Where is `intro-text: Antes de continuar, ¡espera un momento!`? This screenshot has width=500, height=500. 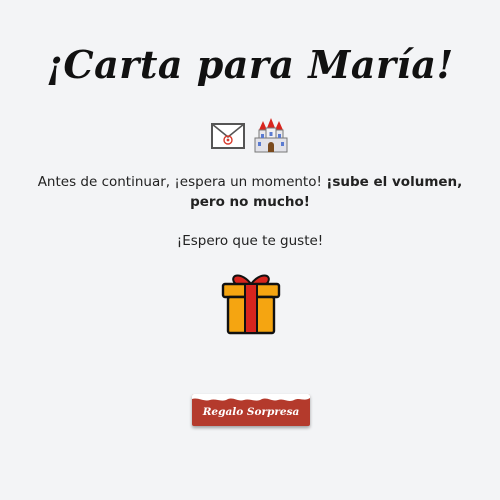 intro-text: Antes de continuar, ¡espera un momento! is located at coordinates (182, 182).